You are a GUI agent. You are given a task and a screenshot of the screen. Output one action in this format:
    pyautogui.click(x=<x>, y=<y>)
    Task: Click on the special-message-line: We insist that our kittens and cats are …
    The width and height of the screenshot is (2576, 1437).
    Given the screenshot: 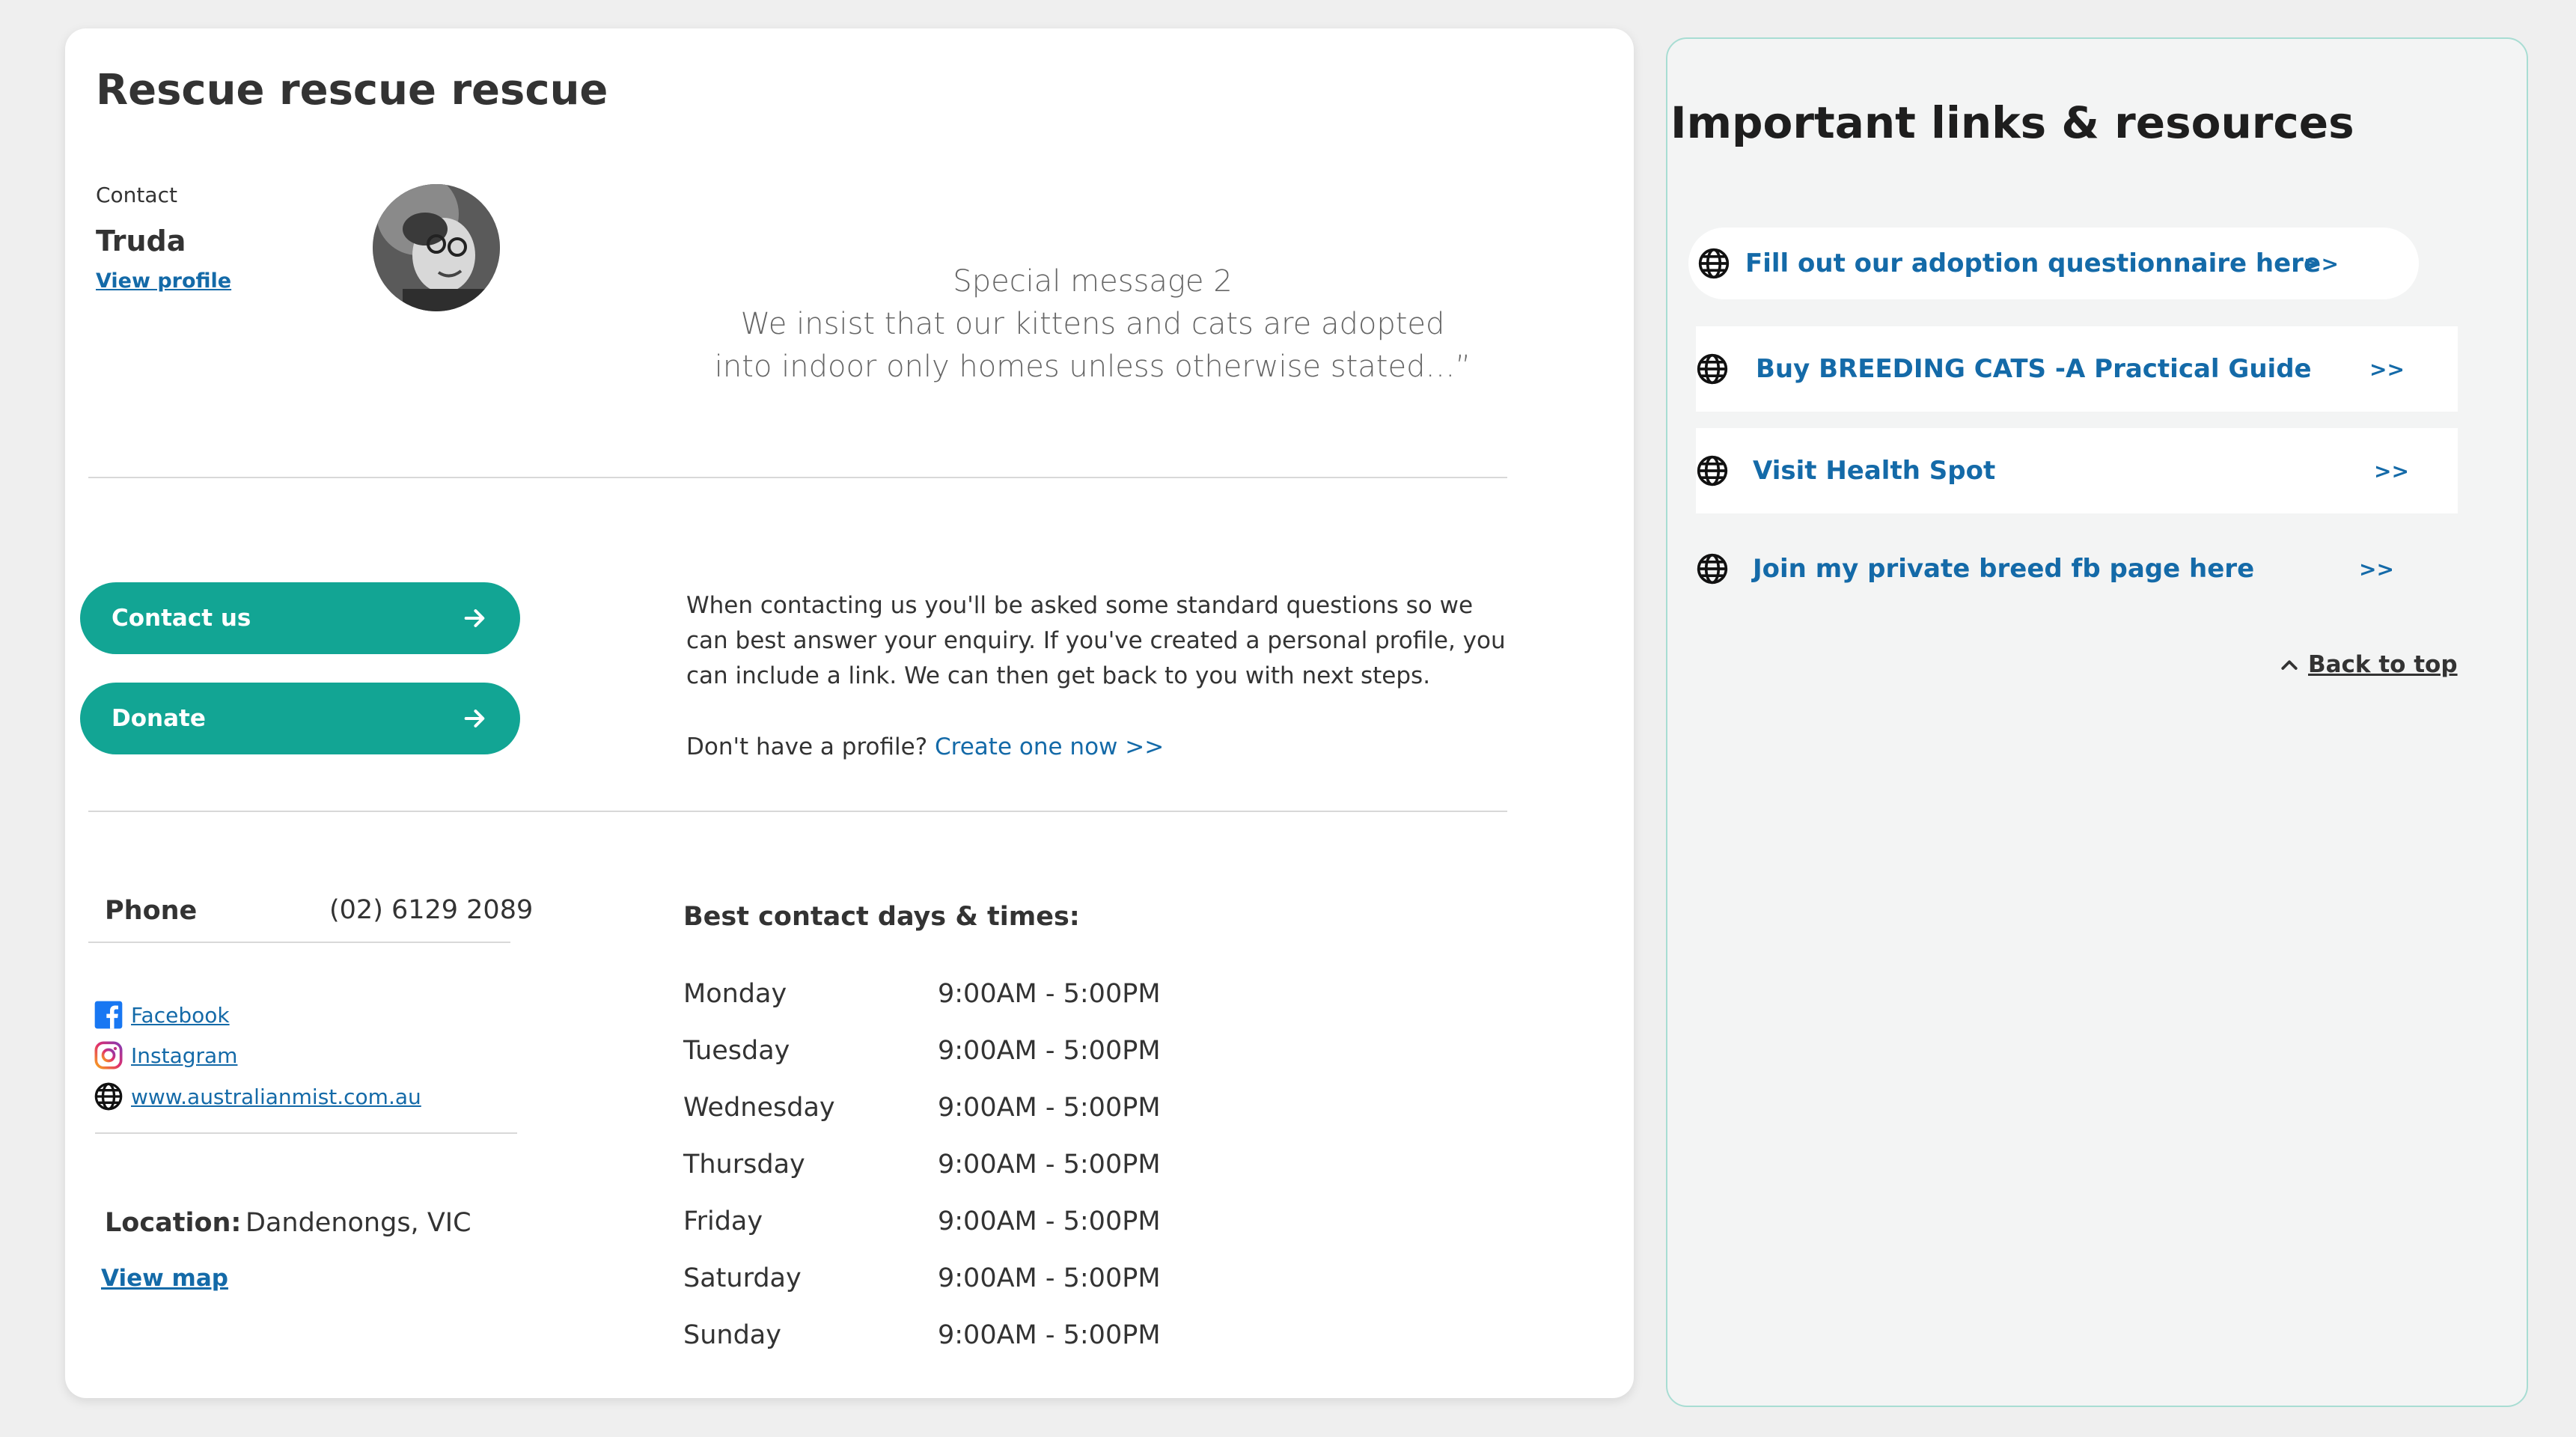 What is the action you would take?
    pyautogui.click(x=1092, y=324)
    